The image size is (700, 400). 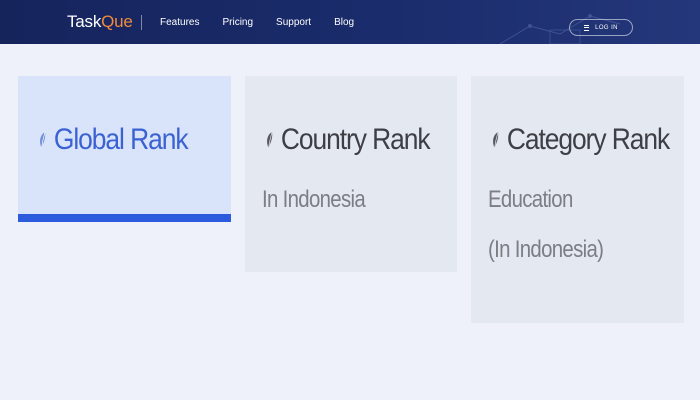 I want to click on active-tab-indicator, so click(x=124, y=218).